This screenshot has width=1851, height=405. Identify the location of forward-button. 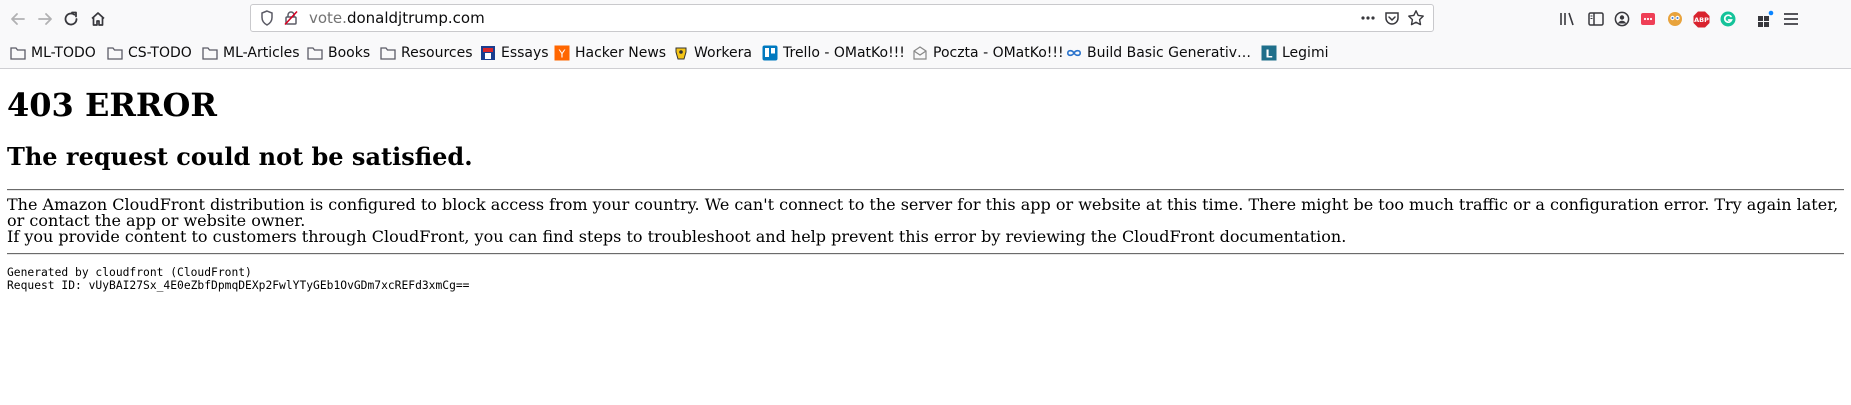
(45, 19).